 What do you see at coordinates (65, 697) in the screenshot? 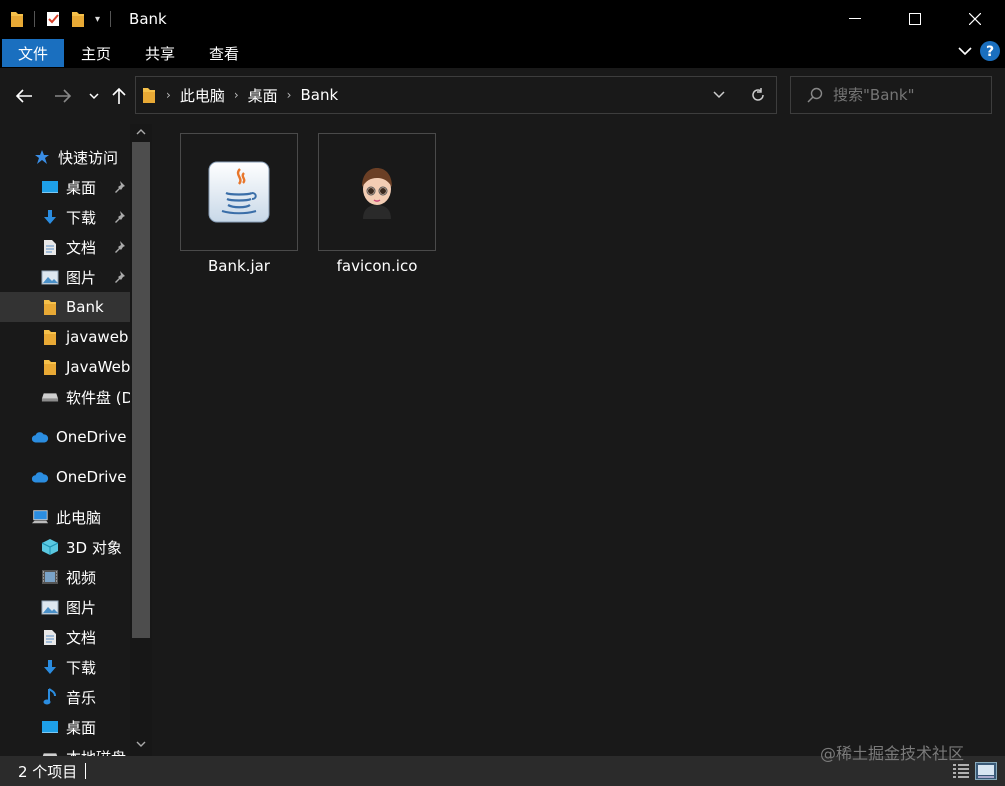
I see `sidebar-item-music: 音乐` at bounding box center [65, 697].